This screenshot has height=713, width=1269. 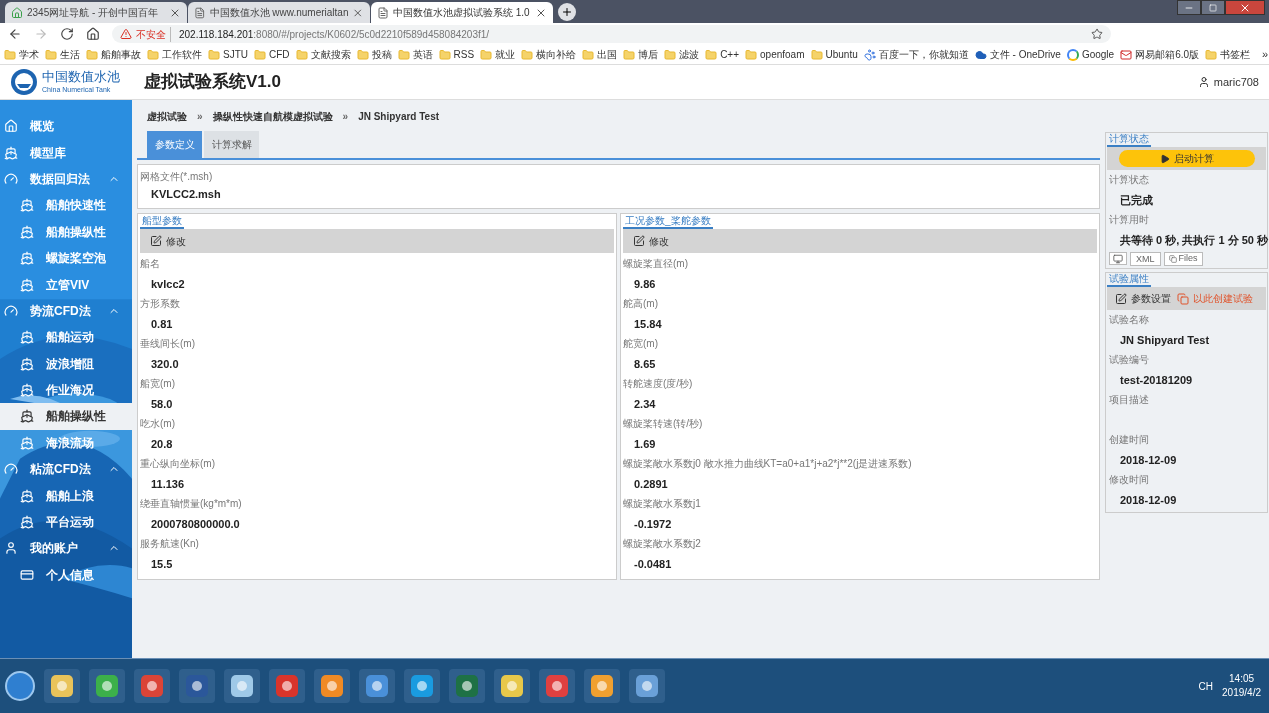 What do you see at coordinates (1136, 200) in the screenshot?
I see `field-value: 已完成` at bounding box center [1136, 200].